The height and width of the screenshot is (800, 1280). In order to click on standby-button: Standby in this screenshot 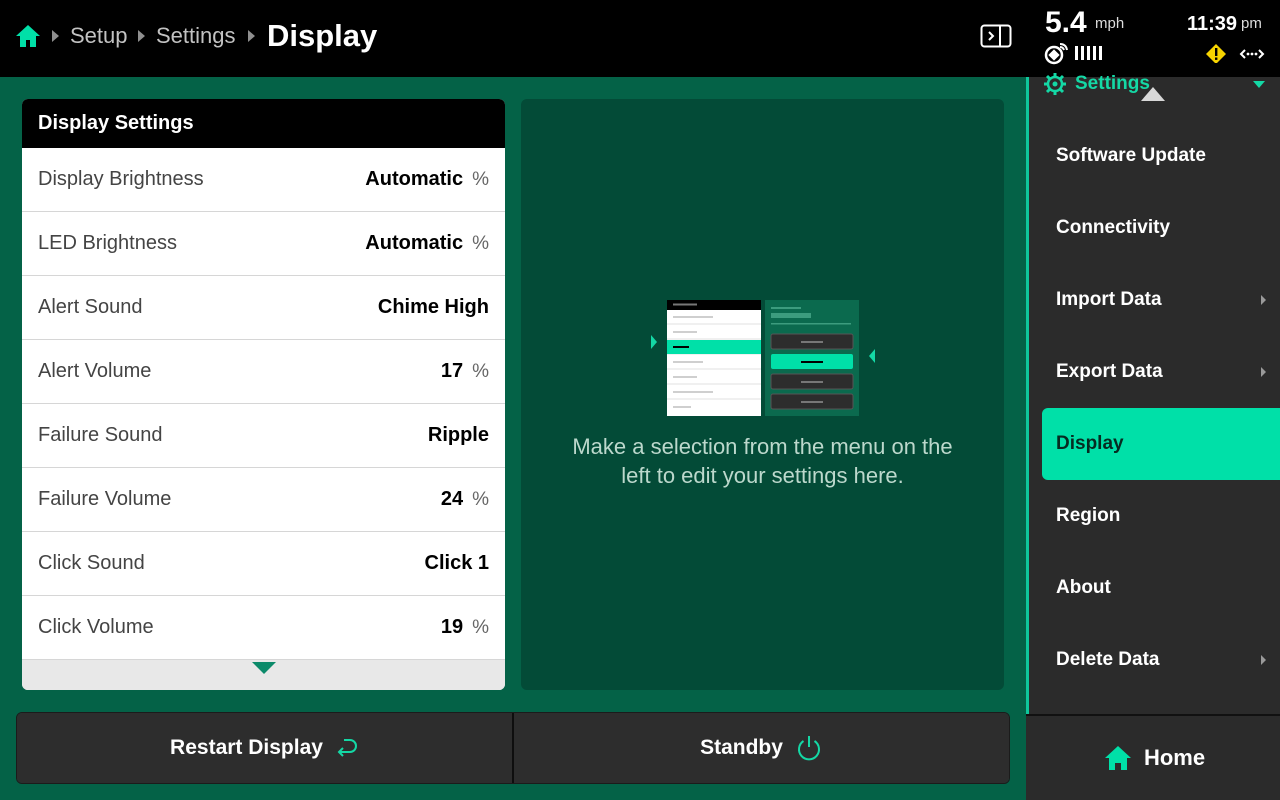, I will do `click(760, 748)`.